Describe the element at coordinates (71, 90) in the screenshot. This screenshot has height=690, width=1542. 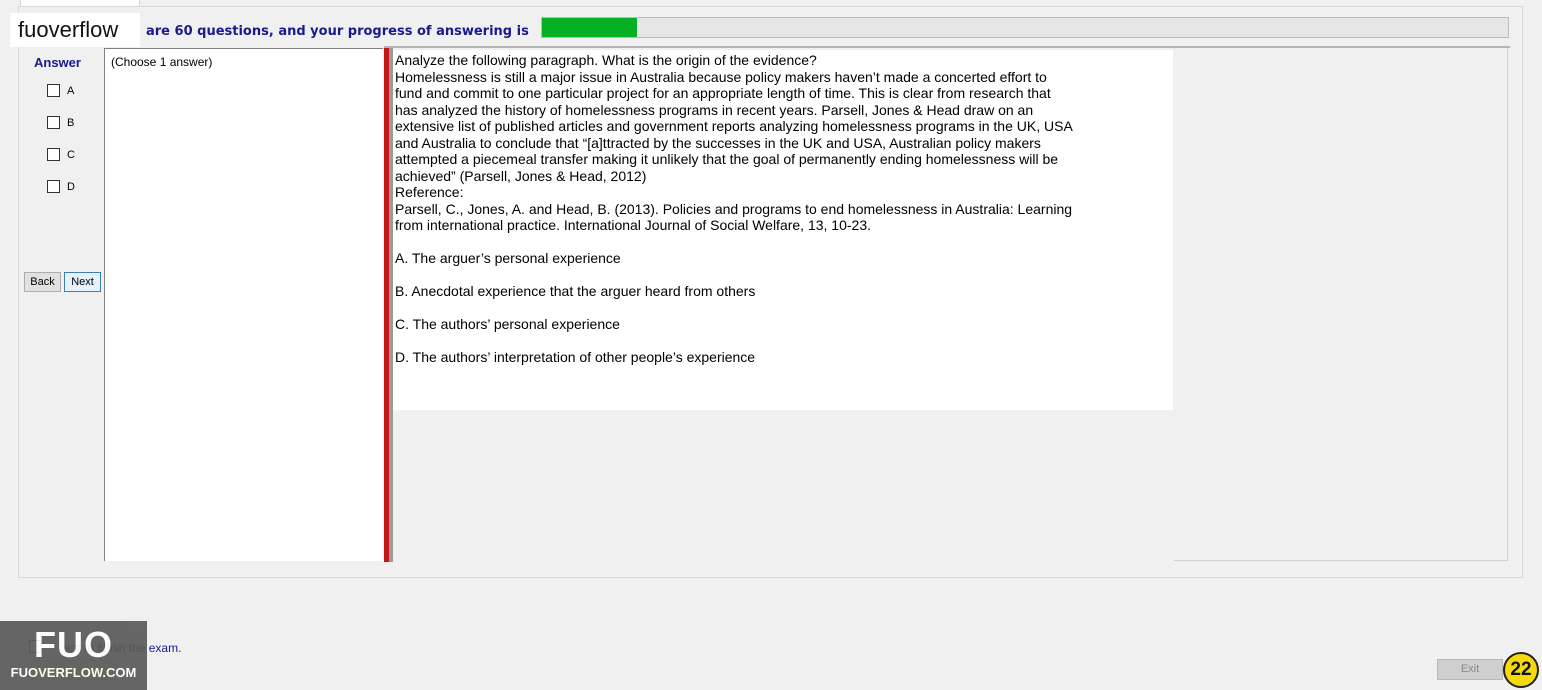
I see `answer-option-label: A` at that location.